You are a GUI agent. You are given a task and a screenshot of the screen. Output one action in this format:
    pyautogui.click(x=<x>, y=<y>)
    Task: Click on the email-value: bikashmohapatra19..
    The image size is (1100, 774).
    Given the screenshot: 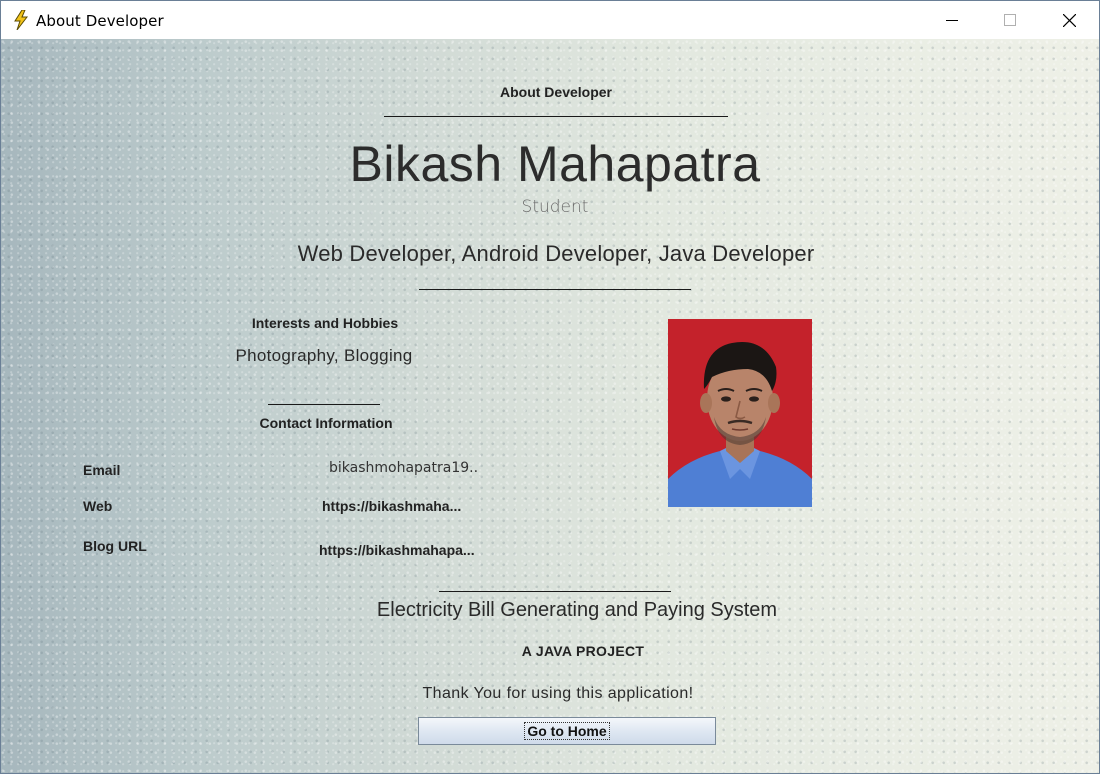 What is the action you would take?
    pyautogui.click(x=404, y=468)
    